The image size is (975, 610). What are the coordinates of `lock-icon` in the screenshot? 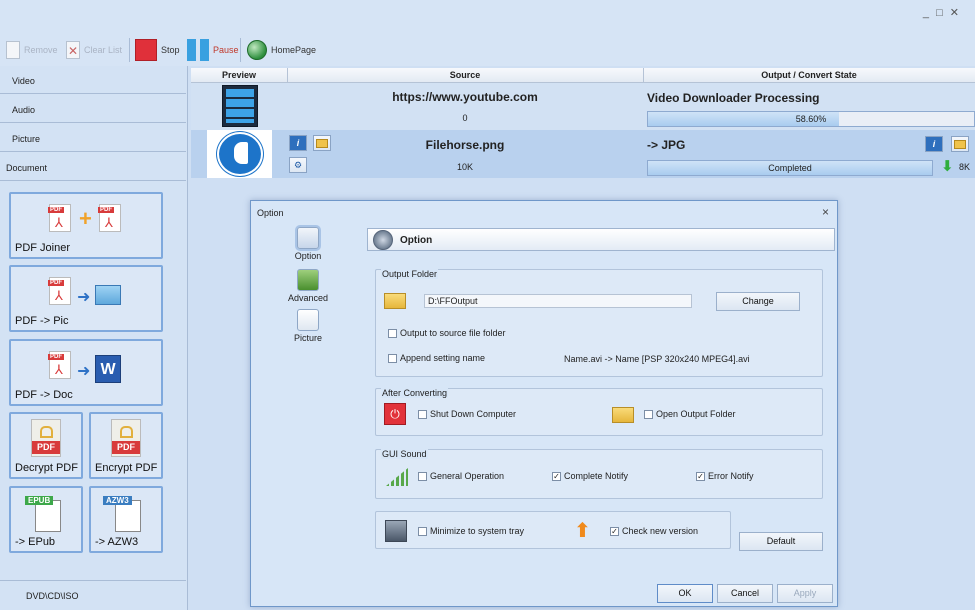 It's located at (126, 432).